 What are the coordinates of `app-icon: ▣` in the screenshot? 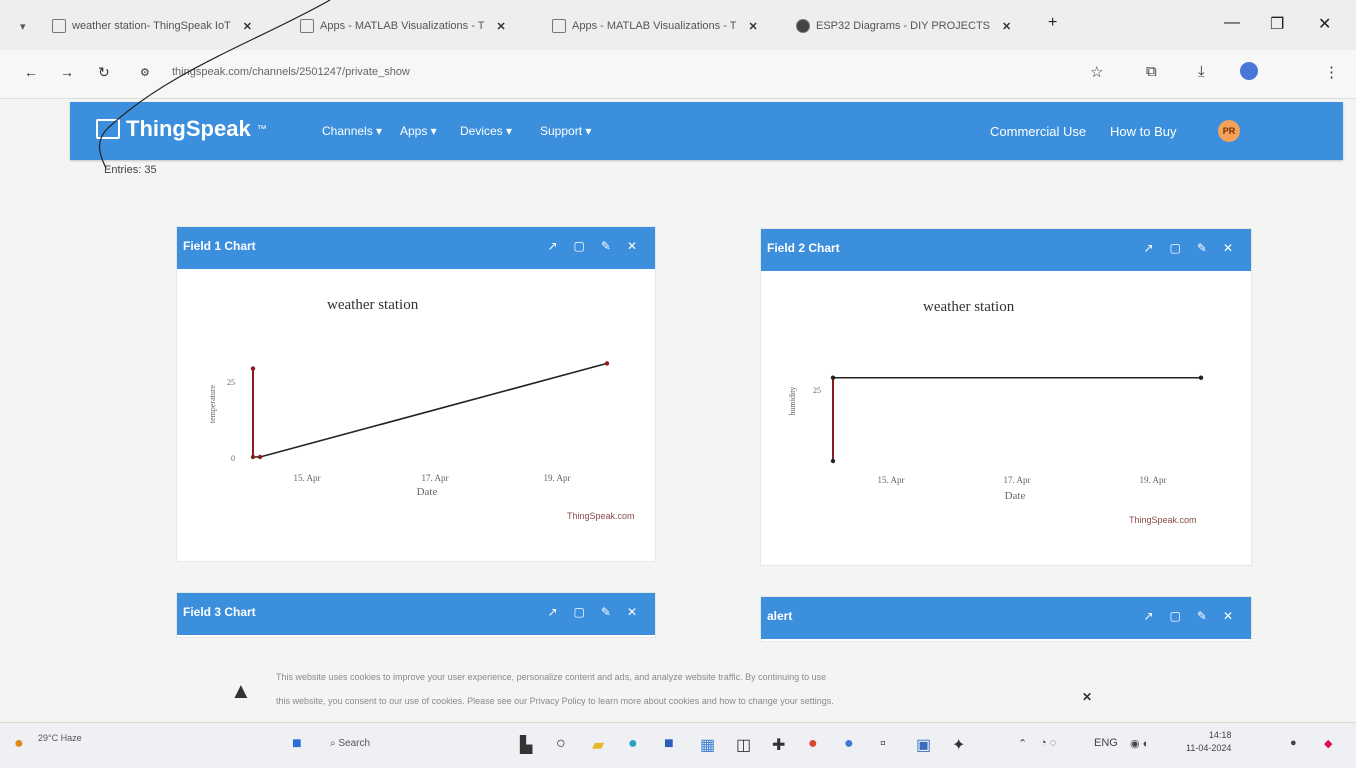 It's located at (923, 745).